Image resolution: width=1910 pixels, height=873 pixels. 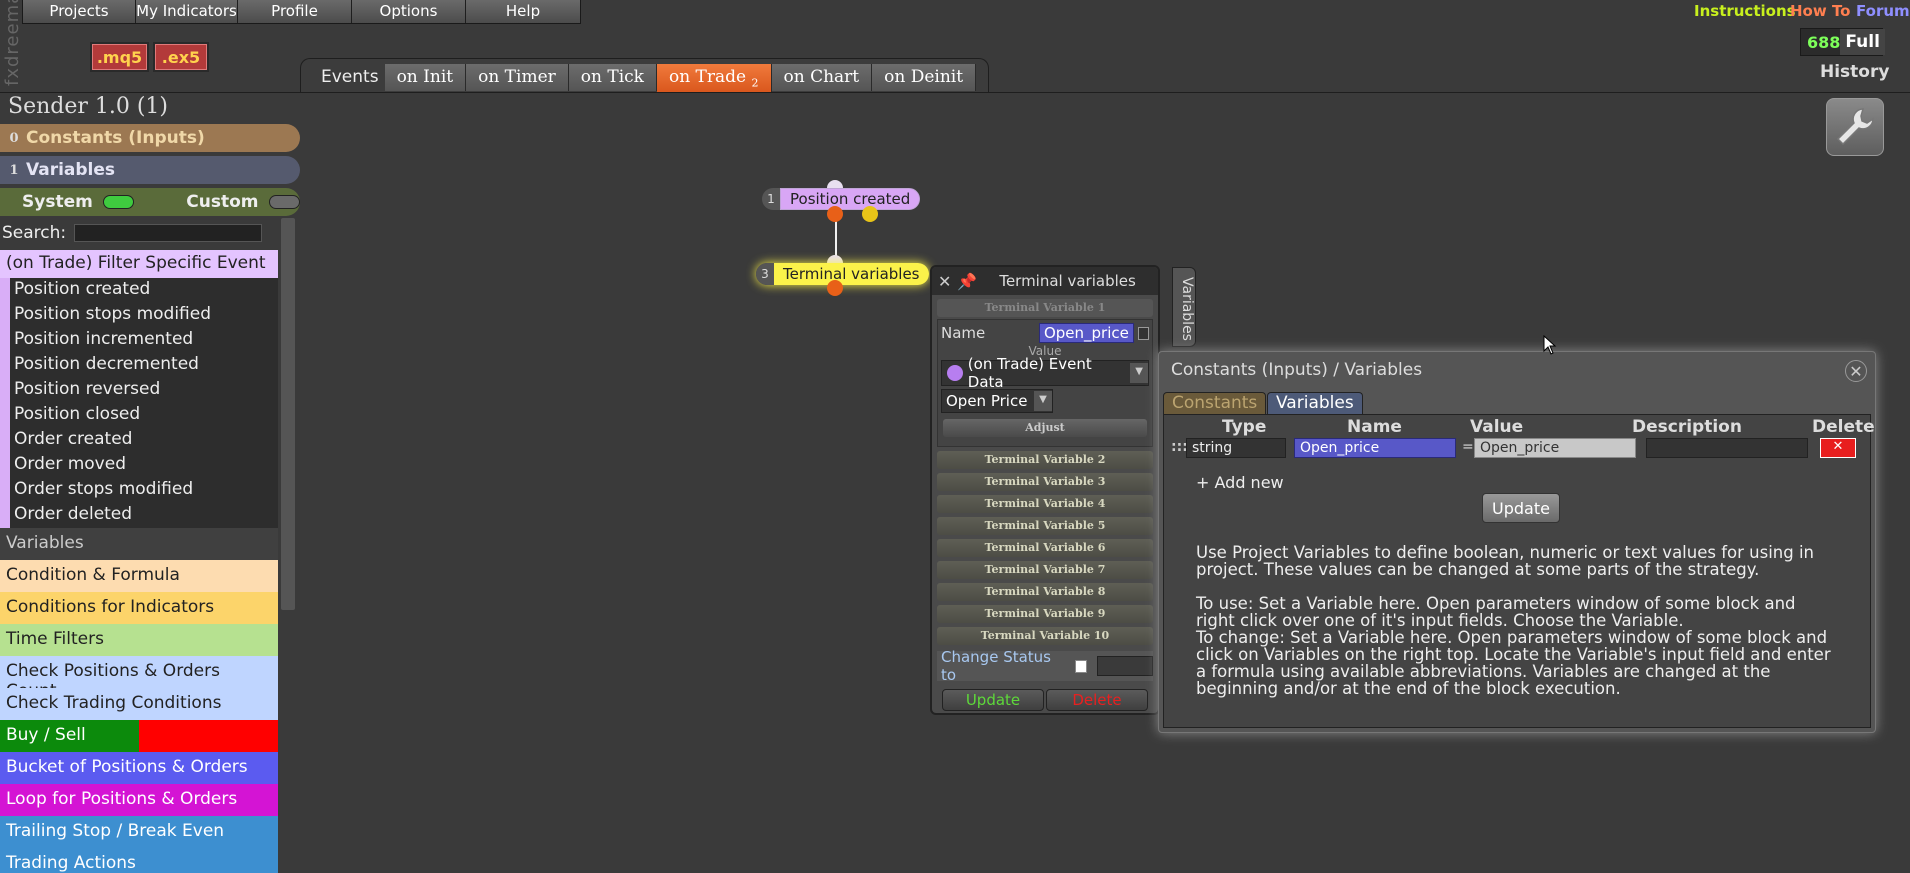 I want to click on dialog-title: Constants (Inputs) / Variables, so click(x=1297, y=370).